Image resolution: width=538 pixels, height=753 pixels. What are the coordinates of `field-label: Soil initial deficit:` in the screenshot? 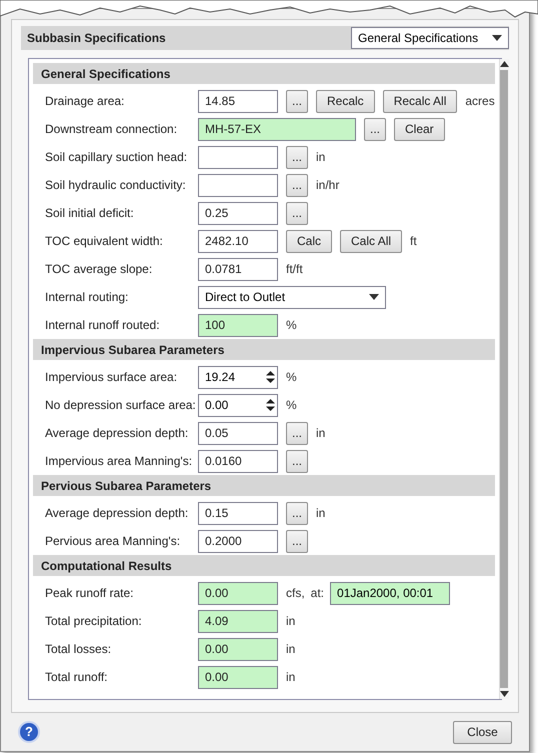 It's located at (90, 213).